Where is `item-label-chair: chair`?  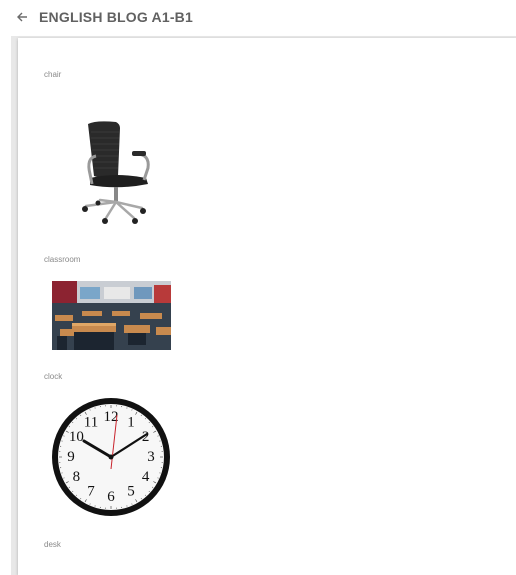
item-label-chair: chair is located at coordinates (53, 74).